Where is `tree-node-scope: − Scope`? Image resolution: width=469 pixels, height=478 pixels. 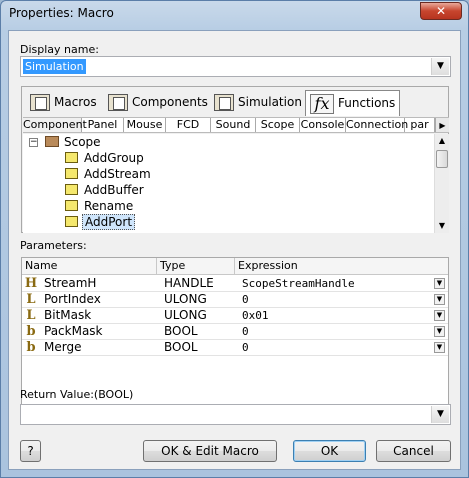
tree-node-scope: − Scope is located at coordinates (228, 142).